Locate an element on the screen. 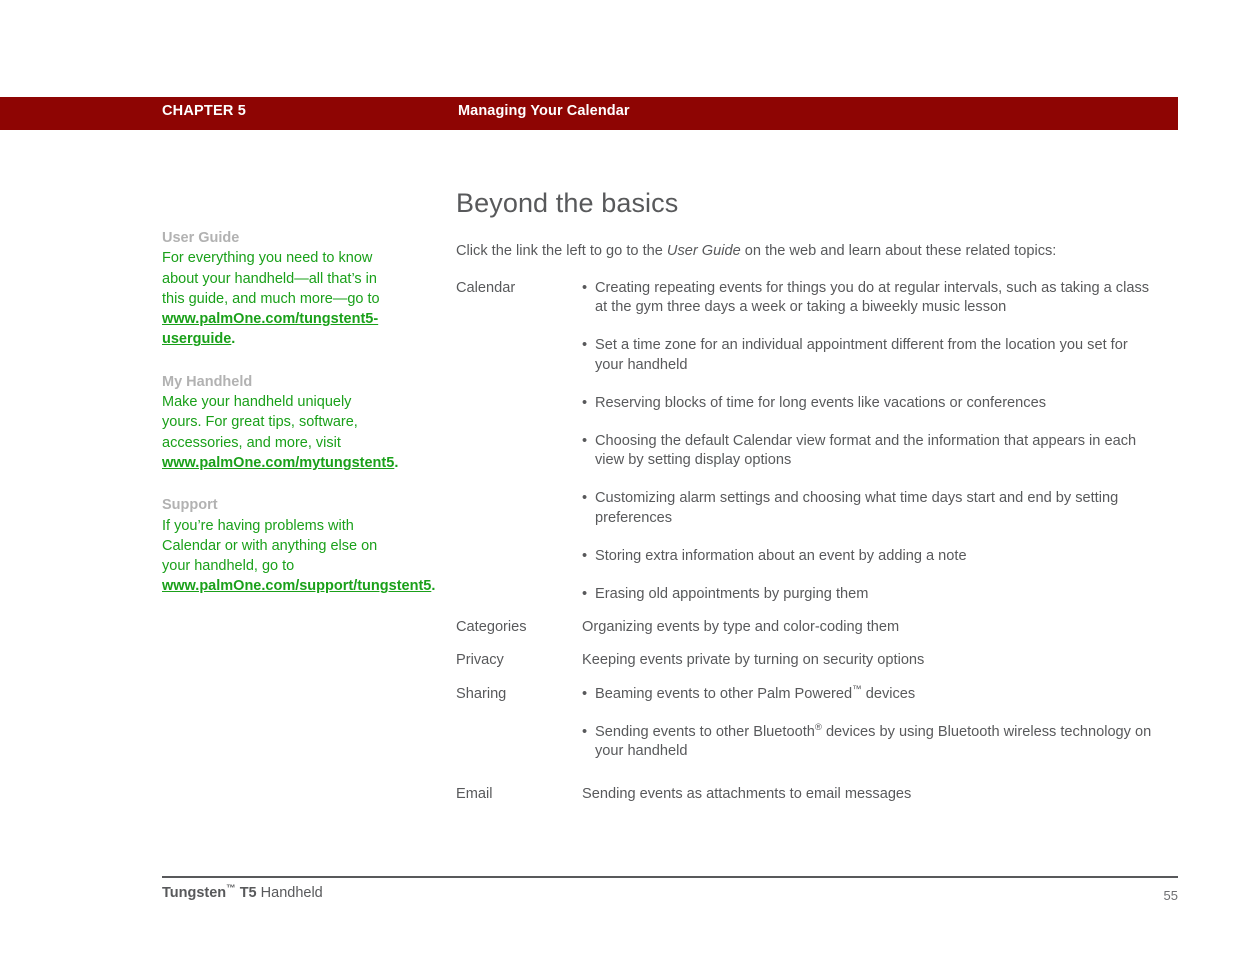 This screenshot has height=954, width=1235. footer-product-model: T5 is located at coordinates (246, 893).